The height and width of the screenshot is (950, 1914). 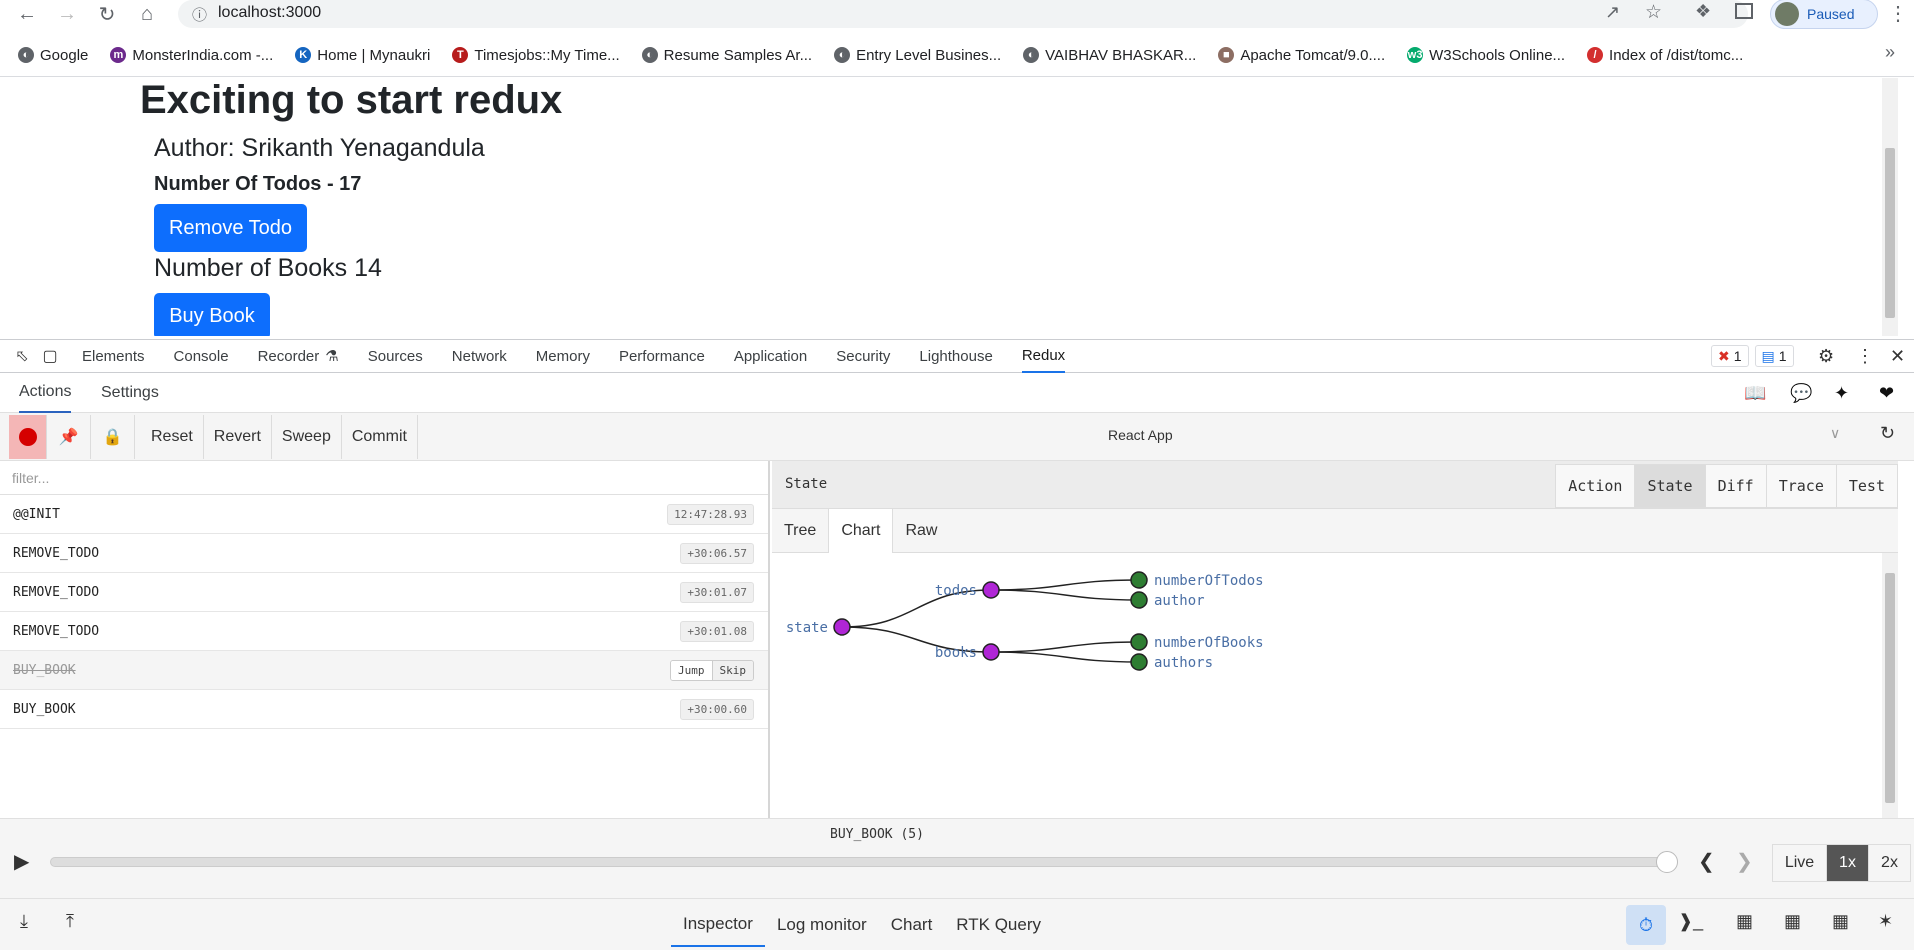 What do you see at coordinates (800, 531) in the screenshot?
I see `view-tab-tree: Tree` at bounding box center [800, 531].